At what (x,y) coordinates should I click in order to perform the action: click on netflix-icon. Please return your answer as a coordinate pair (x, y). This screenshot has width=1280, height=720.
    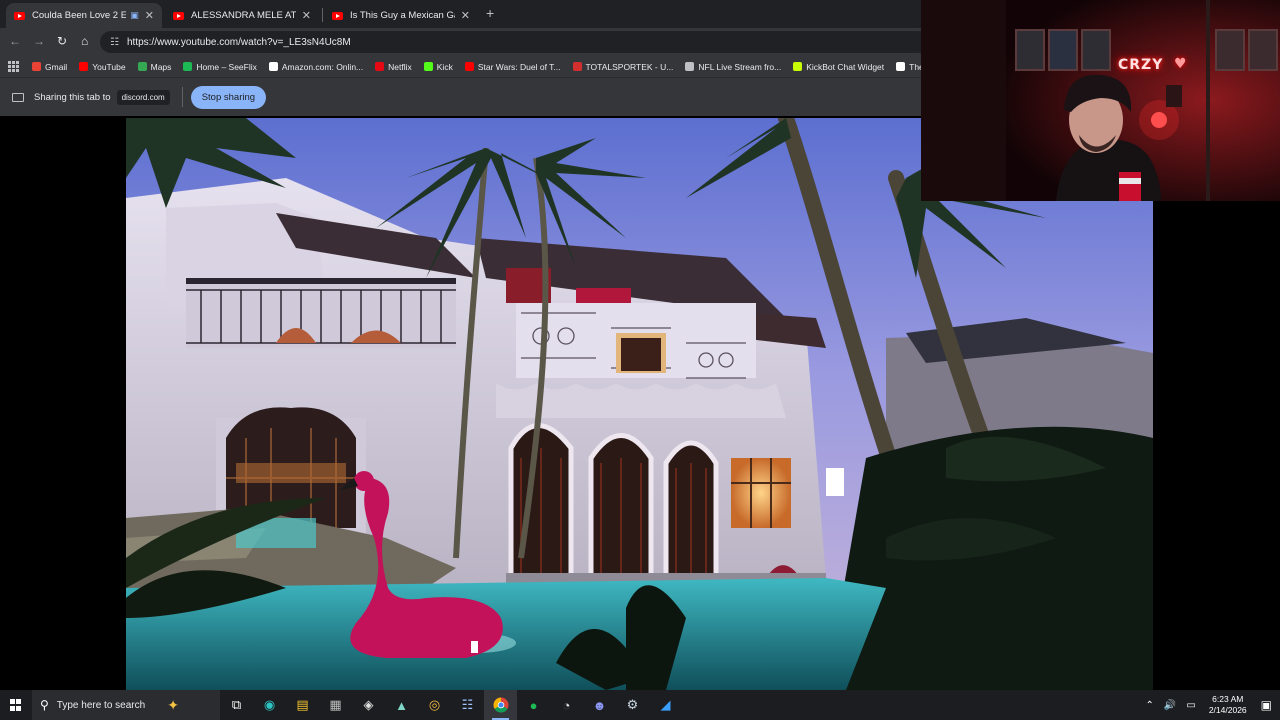
    Looking at the image, I should click on (380, 66).